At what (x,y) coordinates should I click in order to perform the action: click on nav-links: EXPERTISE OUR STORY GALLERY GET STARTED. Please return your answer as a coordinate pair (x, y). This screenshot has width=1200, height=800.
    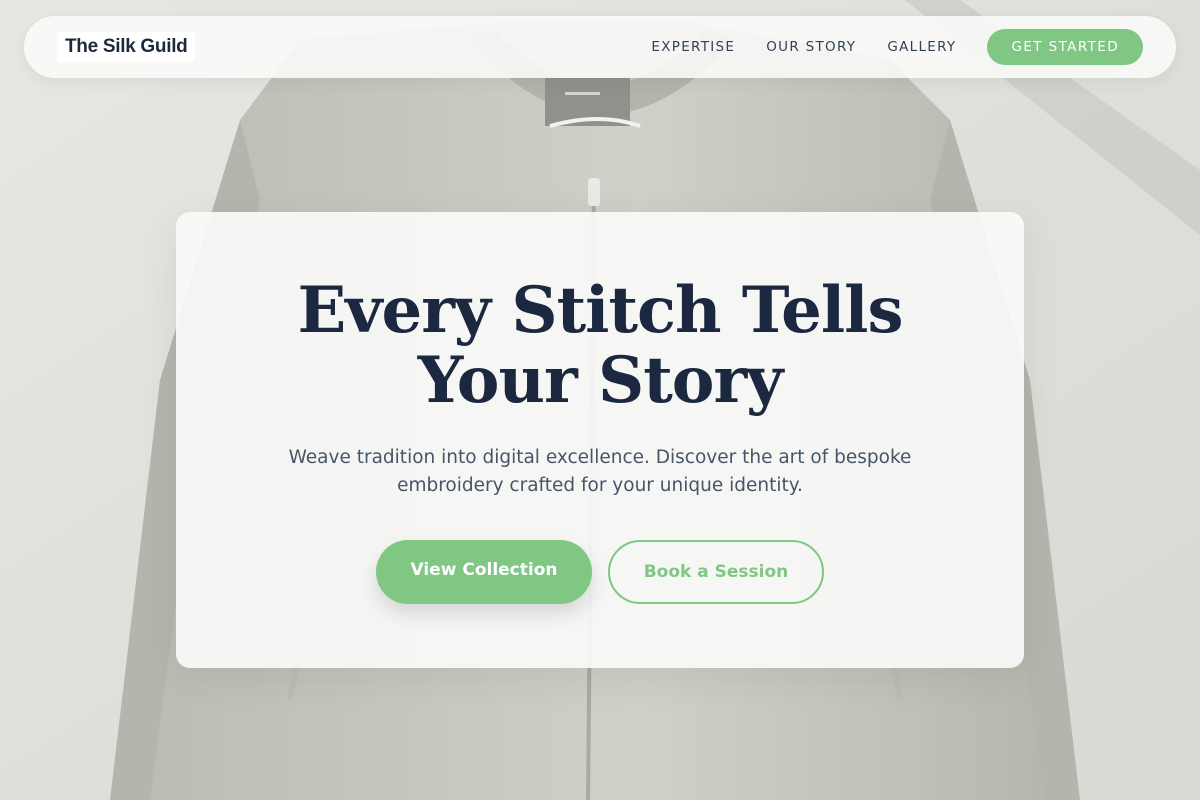
    Looking at the image, I should click on (897, 47).